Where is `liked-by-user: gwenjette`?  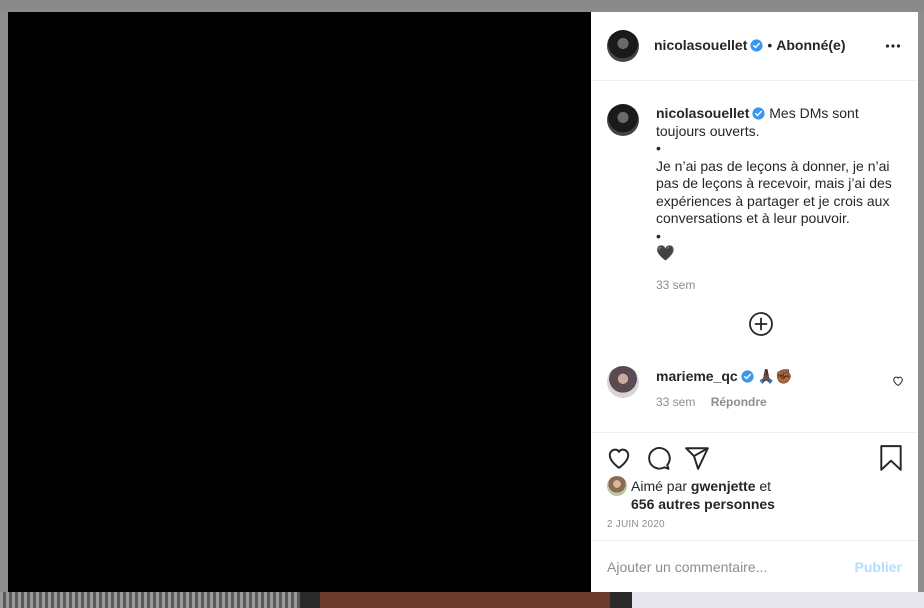 liked-by-user: gwenjette is located at coordinates (723, 486).